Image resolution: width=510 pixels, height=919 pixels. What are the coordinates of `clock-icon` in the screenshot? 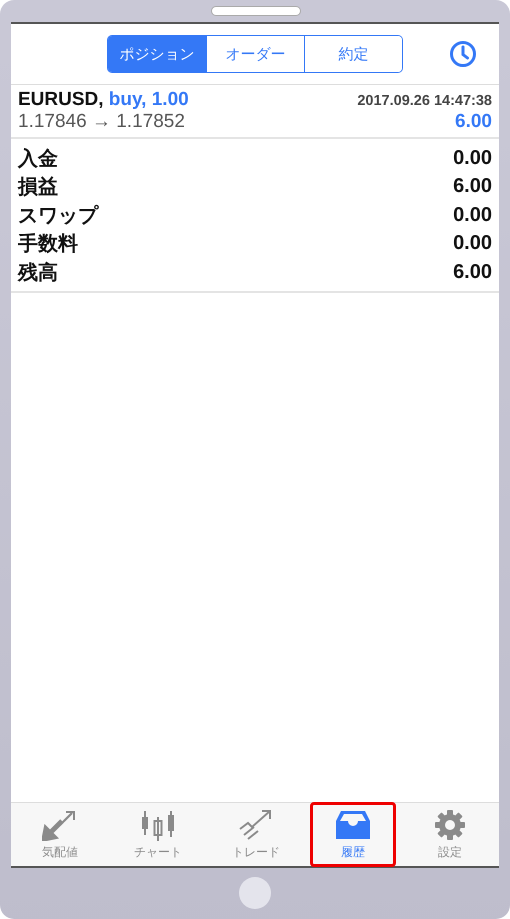 It's located at (463, 54).